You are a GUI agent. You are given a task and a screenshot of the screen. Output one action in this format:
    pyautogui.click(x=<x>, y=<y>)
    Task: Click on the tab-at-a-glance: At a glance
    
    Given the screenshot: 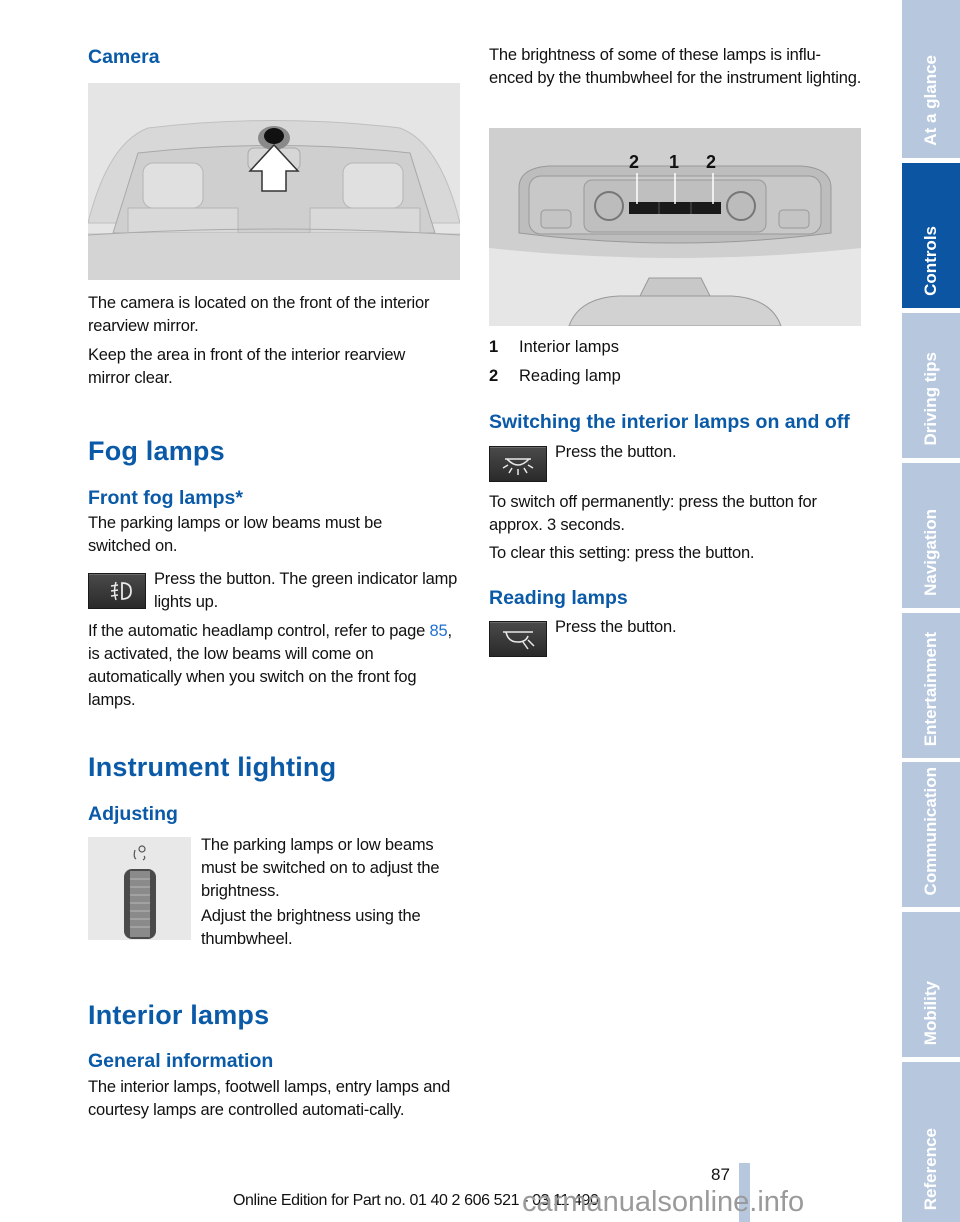 What is the action you would take?
    pyautogui.click(x=931, y=79)
    